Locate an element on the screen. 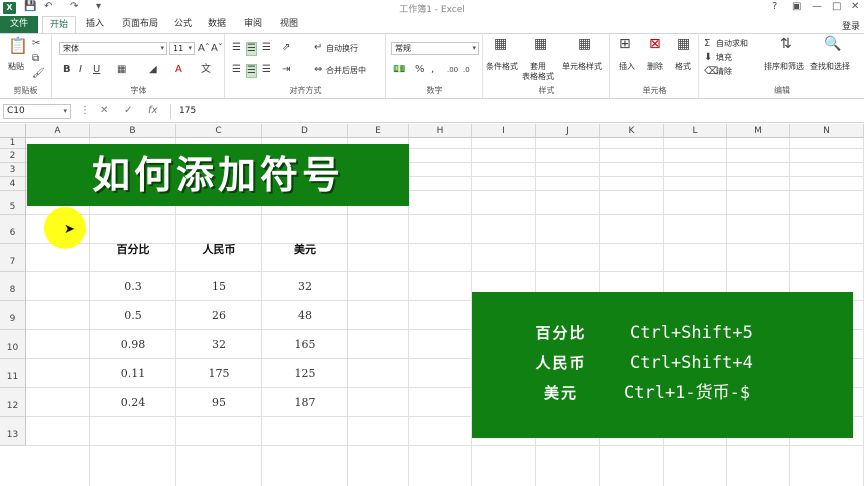  table-cell: 0.3 is located at coordinates (133, 286).